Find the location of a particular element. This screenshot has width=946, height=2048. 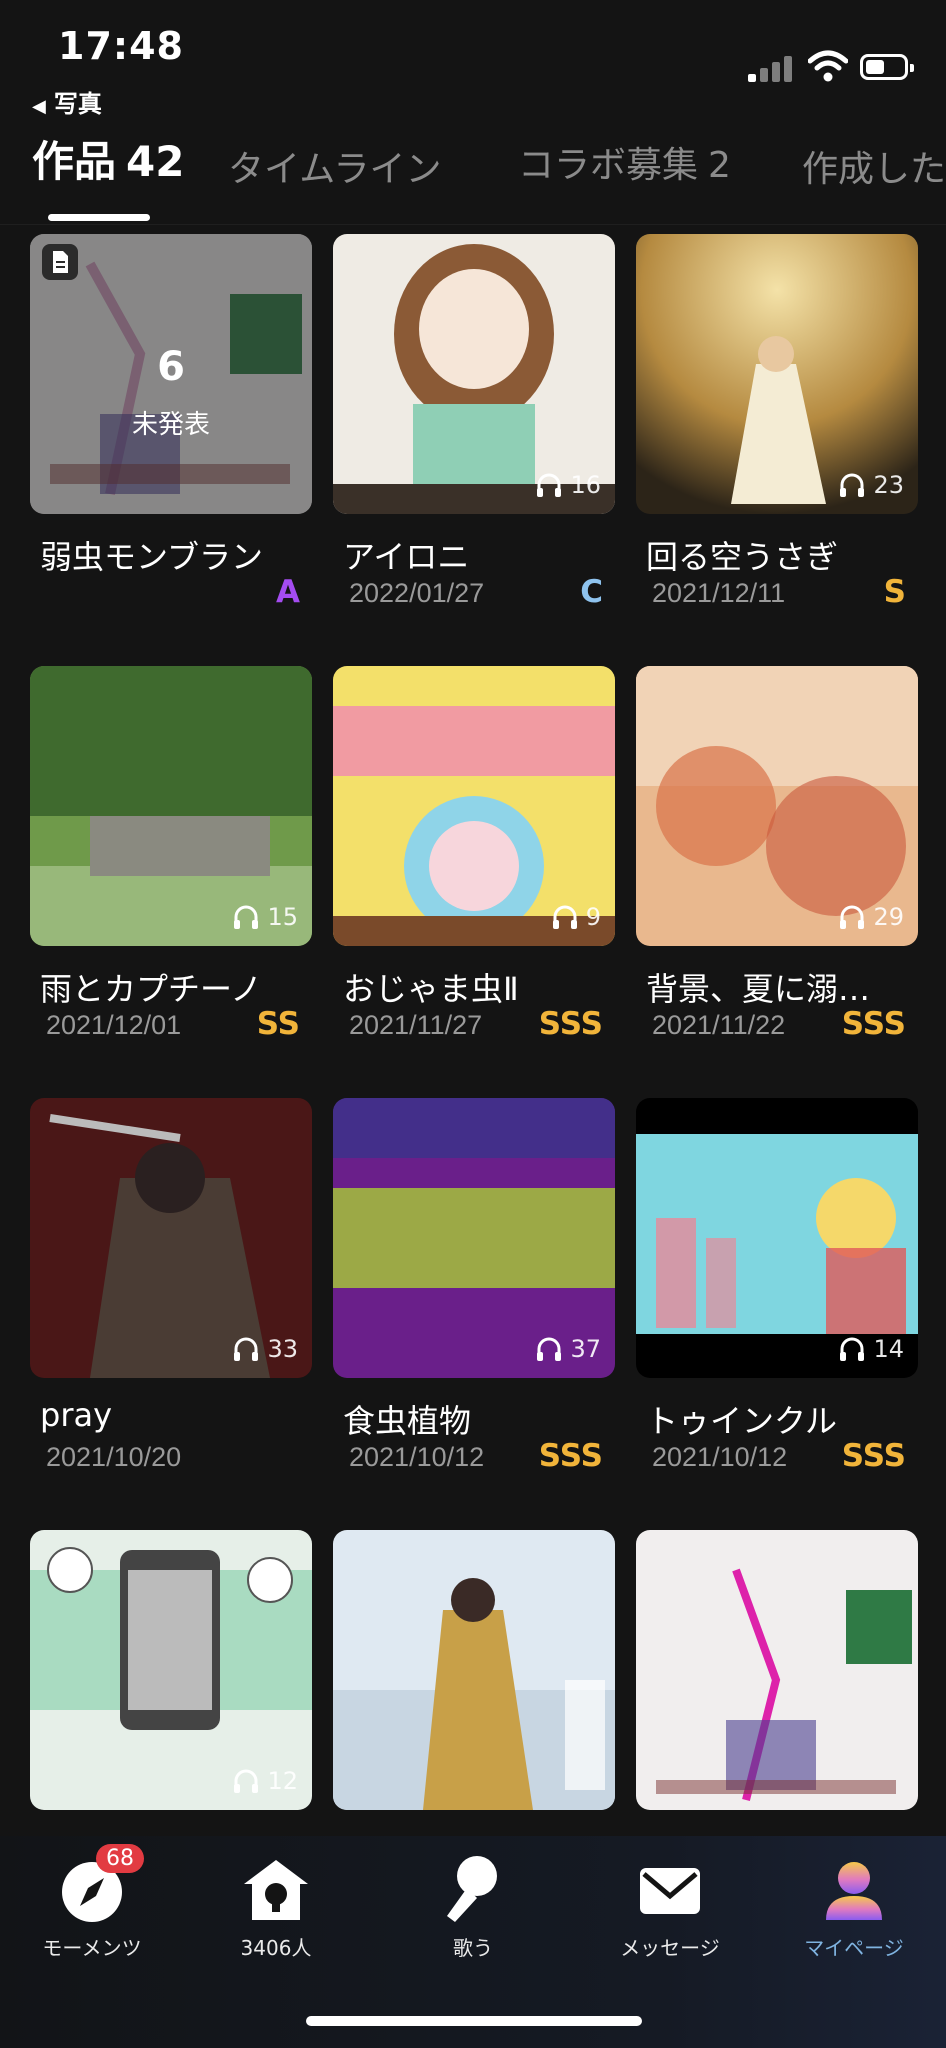

work-date: 2021/12/11 is located at coordinates (719, 593).